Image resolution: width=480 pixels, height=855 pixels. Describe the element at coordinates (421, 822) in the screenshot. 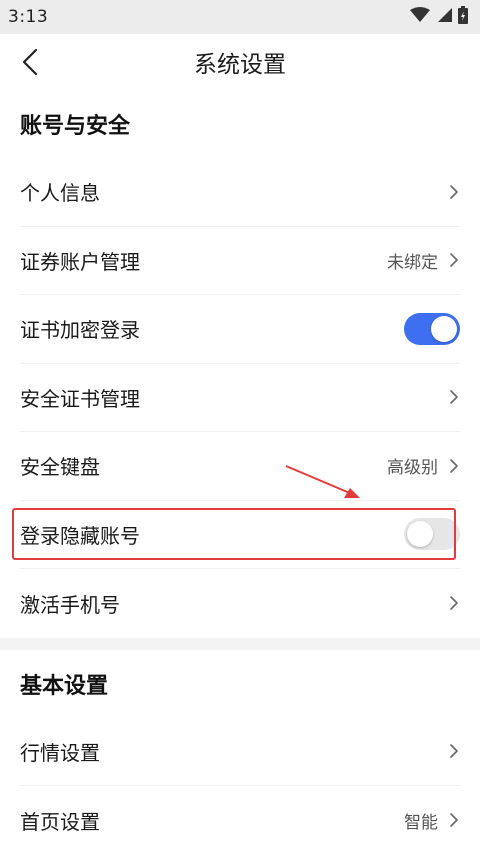

I see `row-value: 智能` at that location.